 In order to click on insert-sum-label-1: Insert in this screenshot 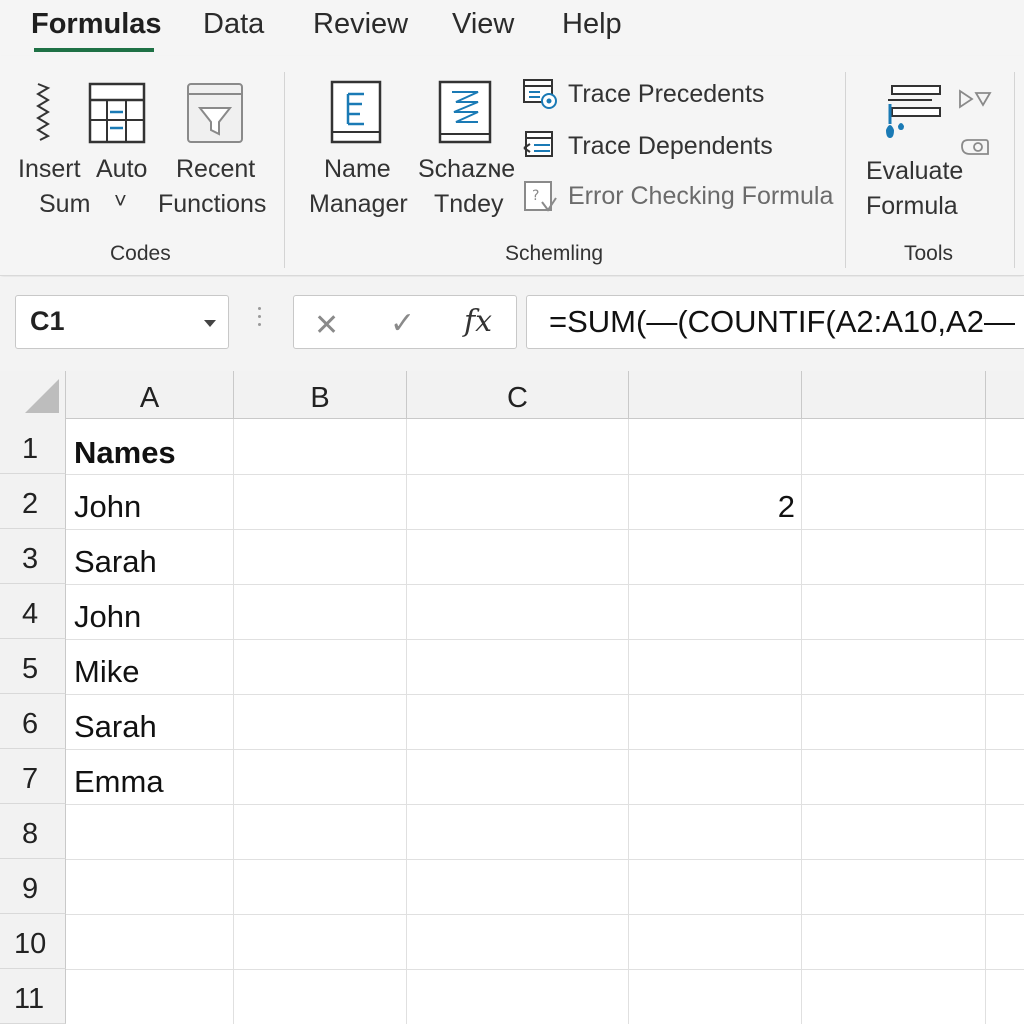, I will do `click(49, 169)`.